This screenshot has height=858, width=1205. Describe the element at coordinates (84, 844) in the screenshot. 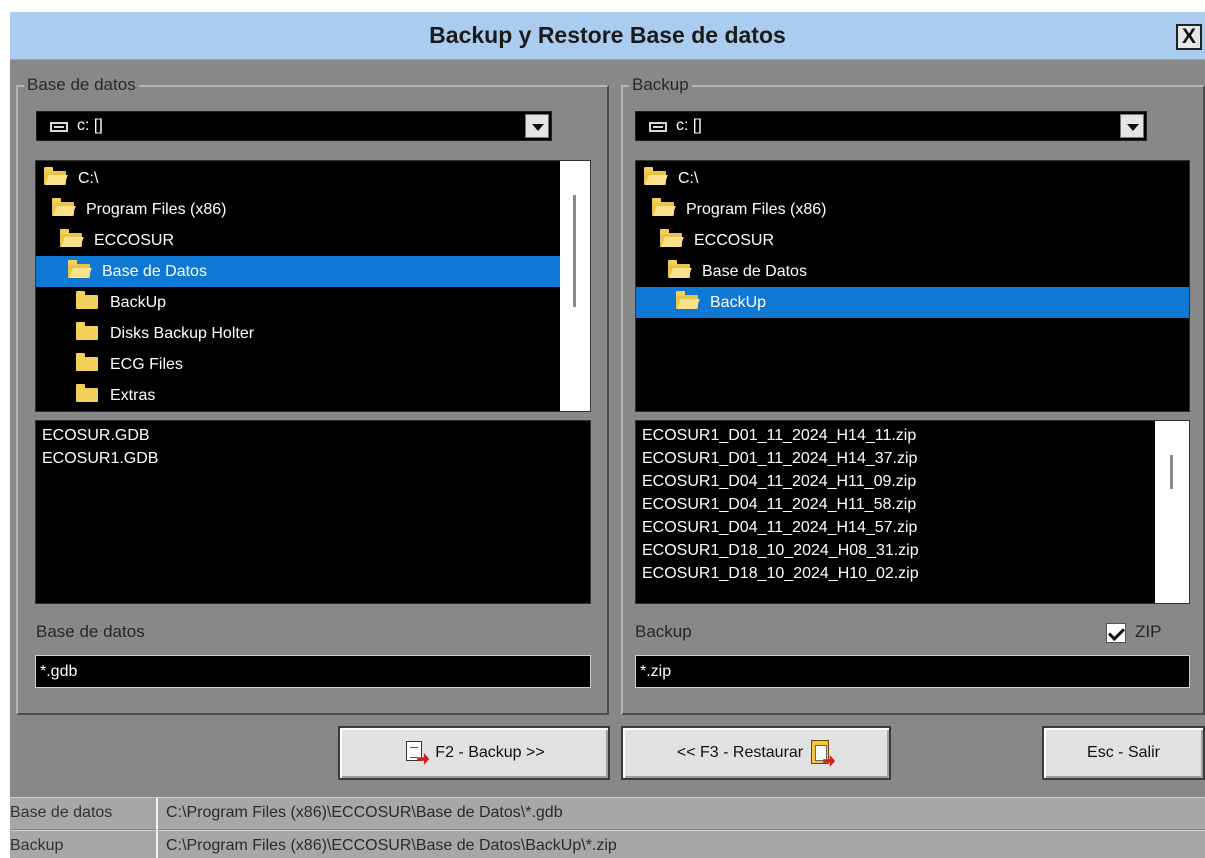

I see `status-key: Backup` at that location.